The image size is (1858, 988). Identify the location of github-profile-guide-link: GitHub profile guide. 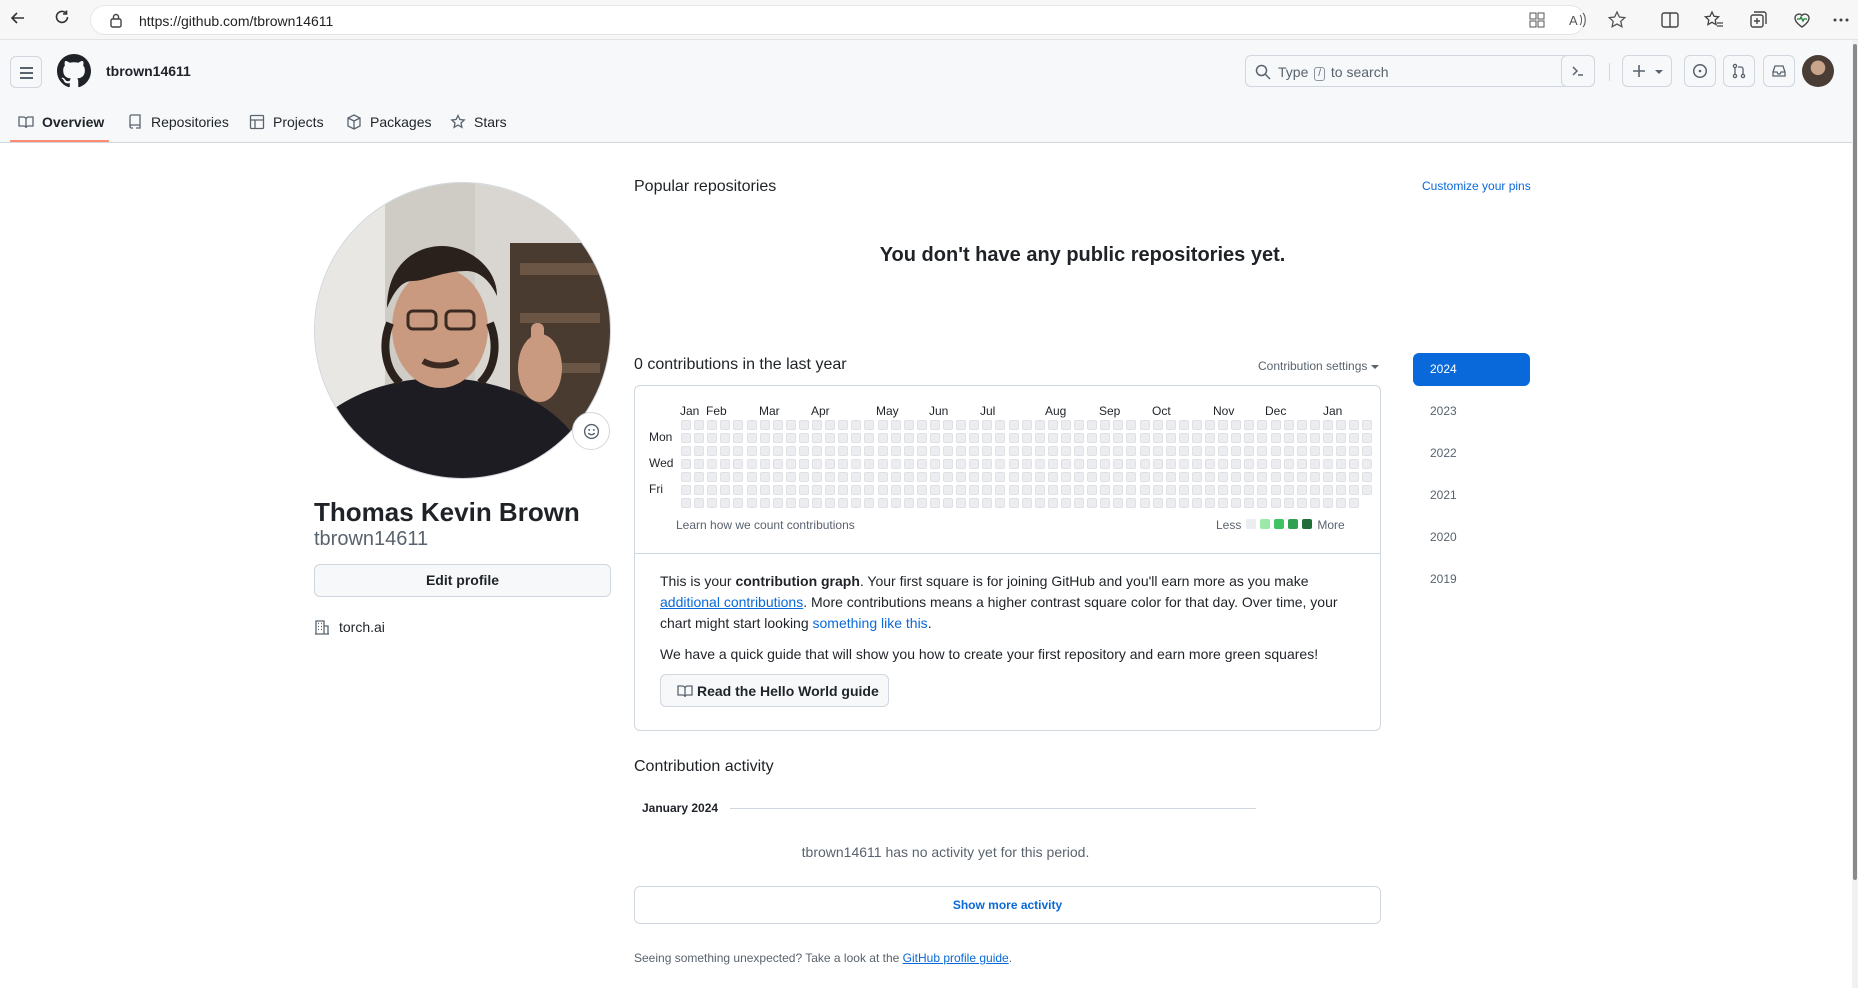
(956, 958).